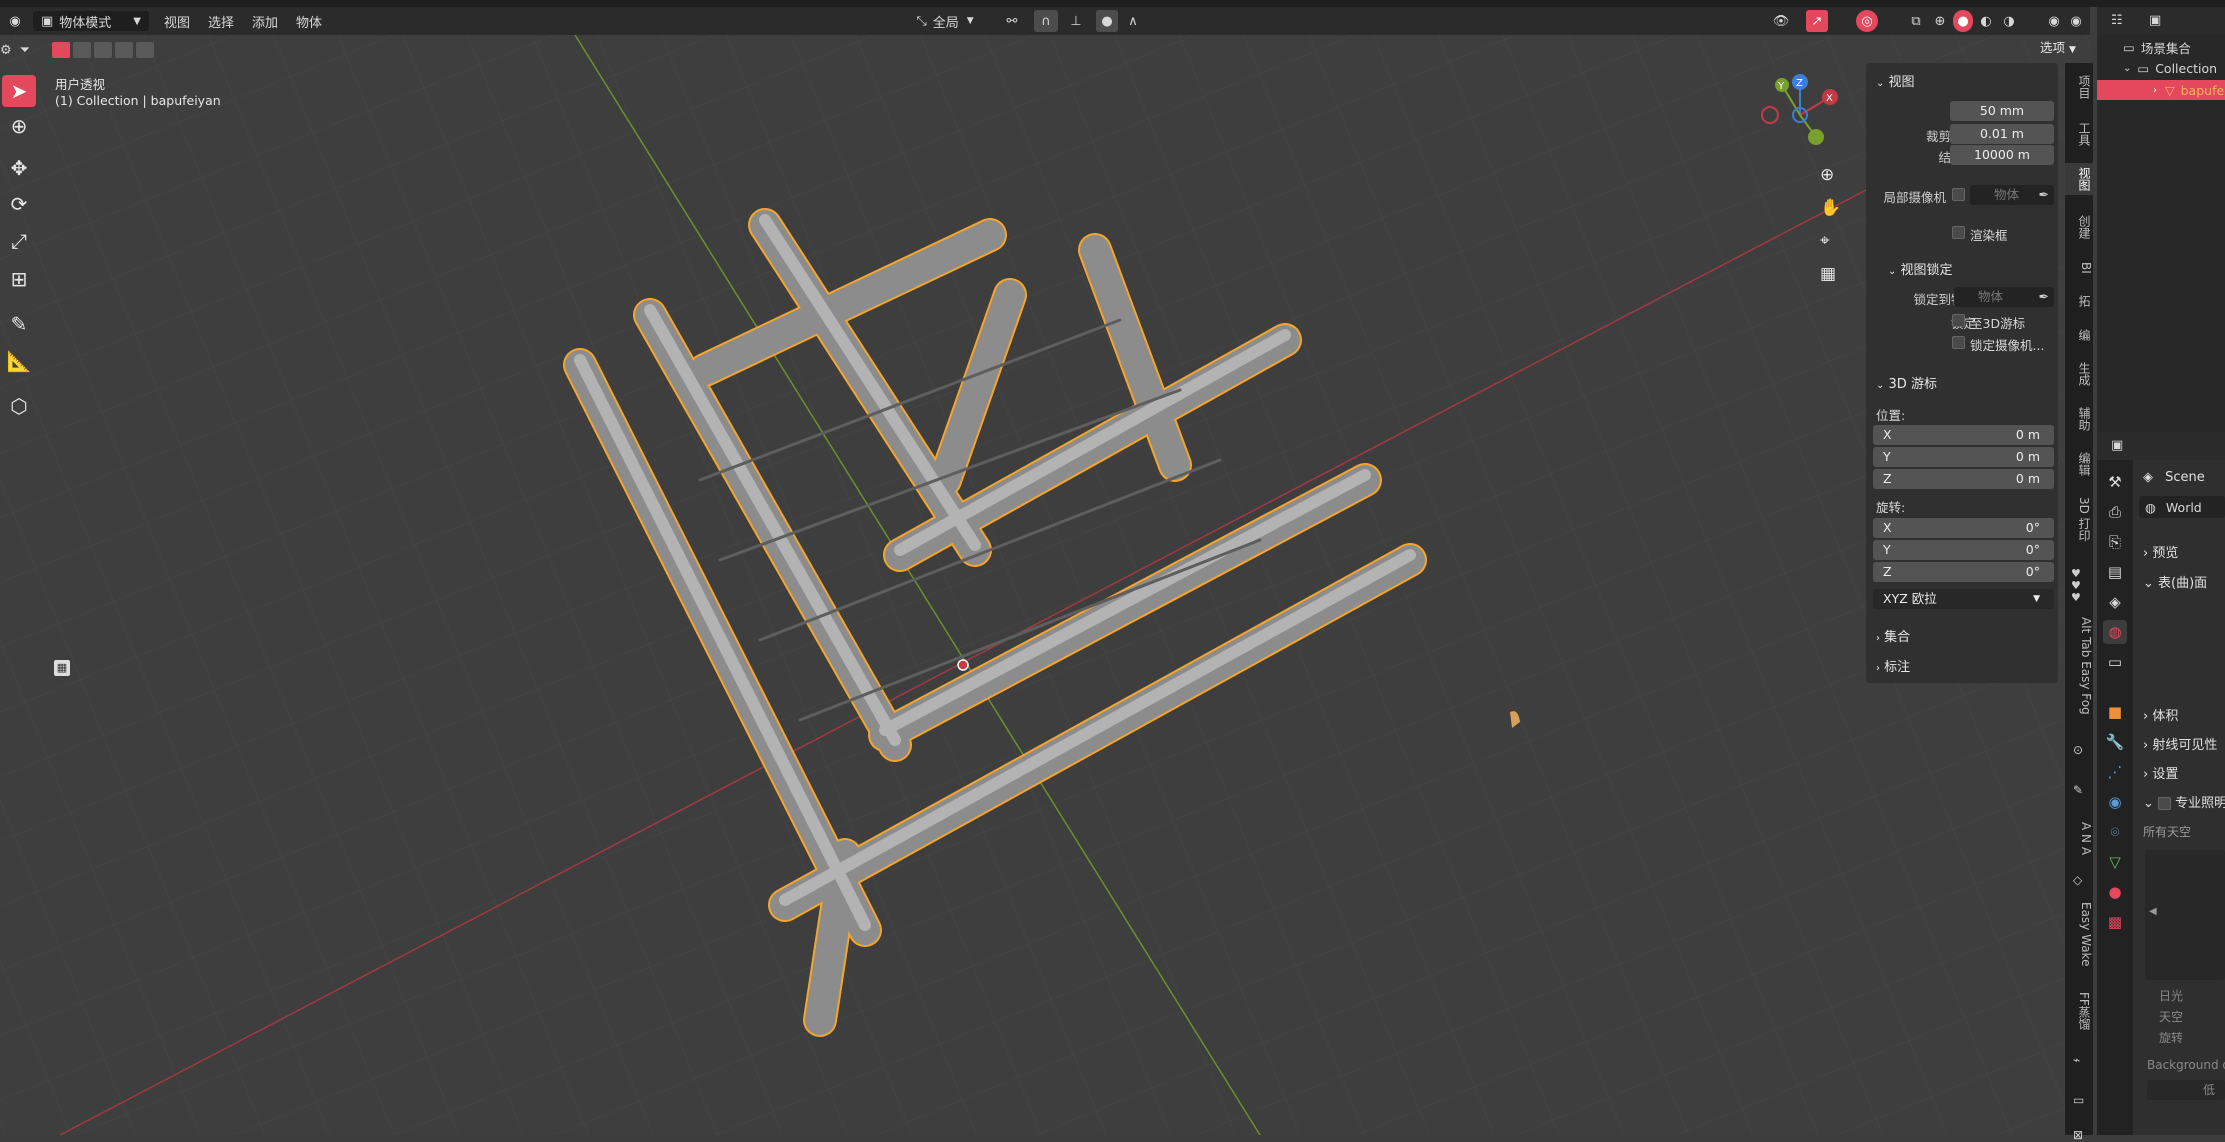 The image size is (2225, 1142). What do you see at coordinates (1797, 100) in the screenshot?
I see `navigation-gizmo: X Z Y` at bounding box center [1797, 100].